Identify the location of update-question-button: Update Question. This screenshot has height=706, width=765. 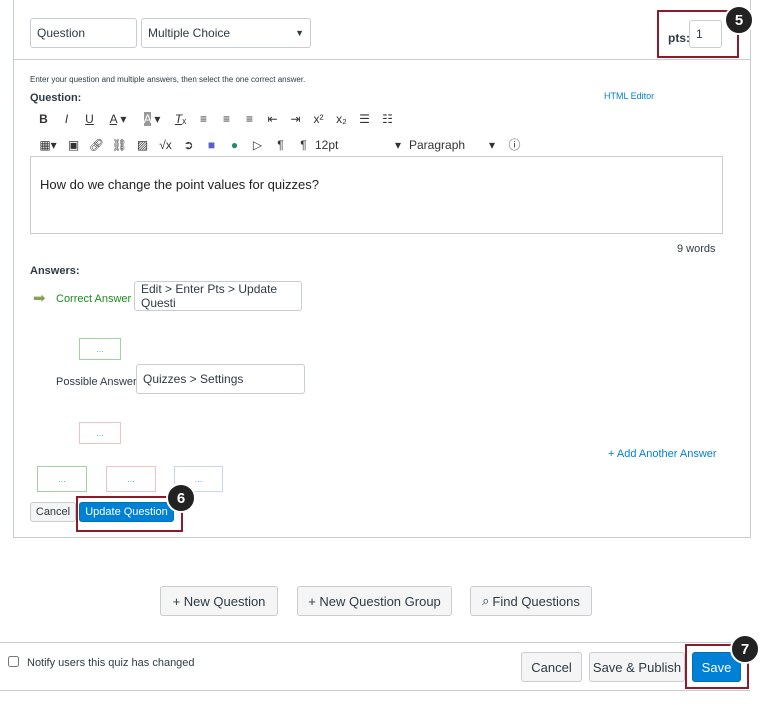
(126, 512).